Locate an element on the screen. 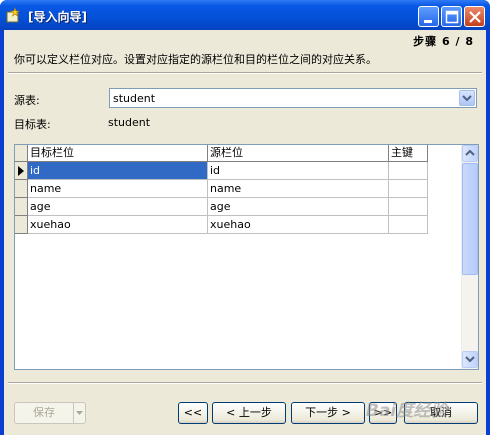  table-row: id id is located at coordinates (221, 171).